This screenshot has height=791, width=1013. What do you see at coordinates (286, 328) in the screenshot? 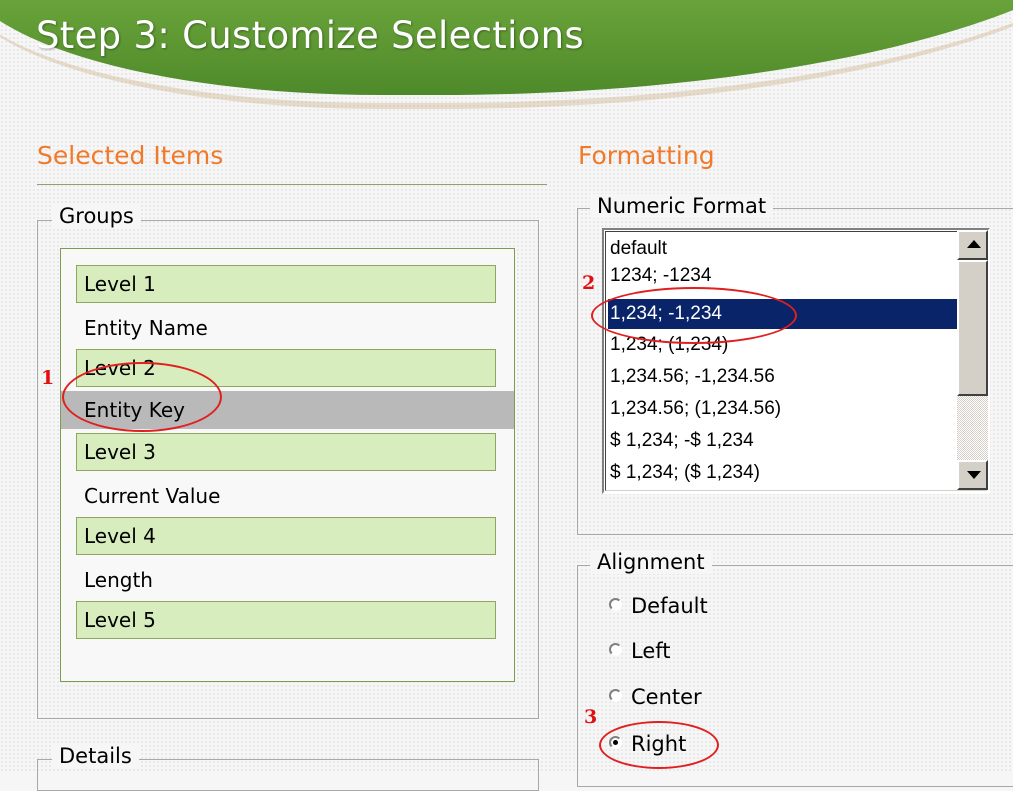
I see `group-item-entity-name: Entity Name` at bounding box center [286, 328].